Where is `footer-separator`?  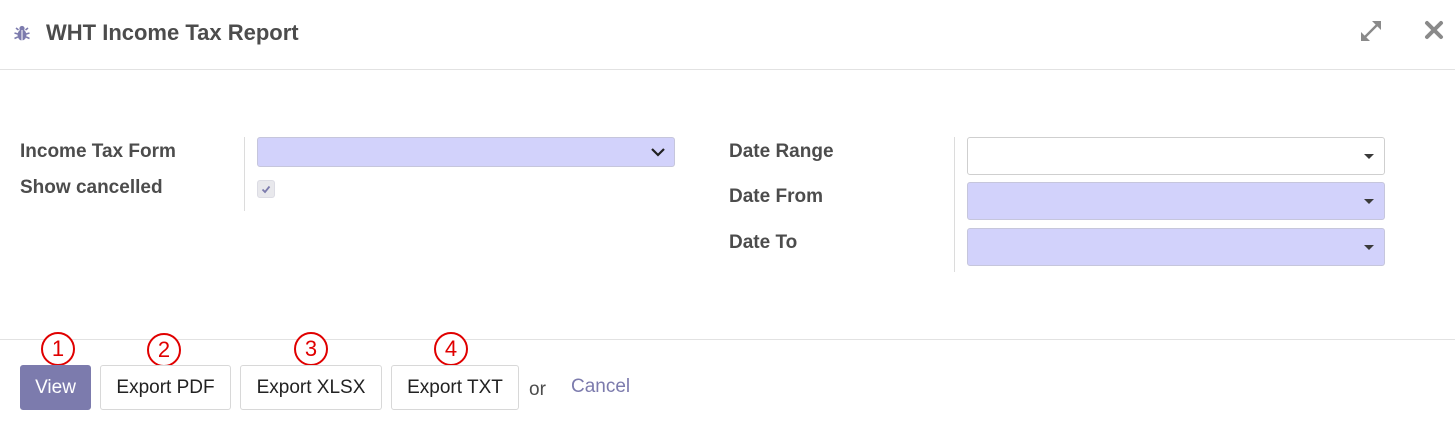 footer-separator is located at coordinates (727, 339).